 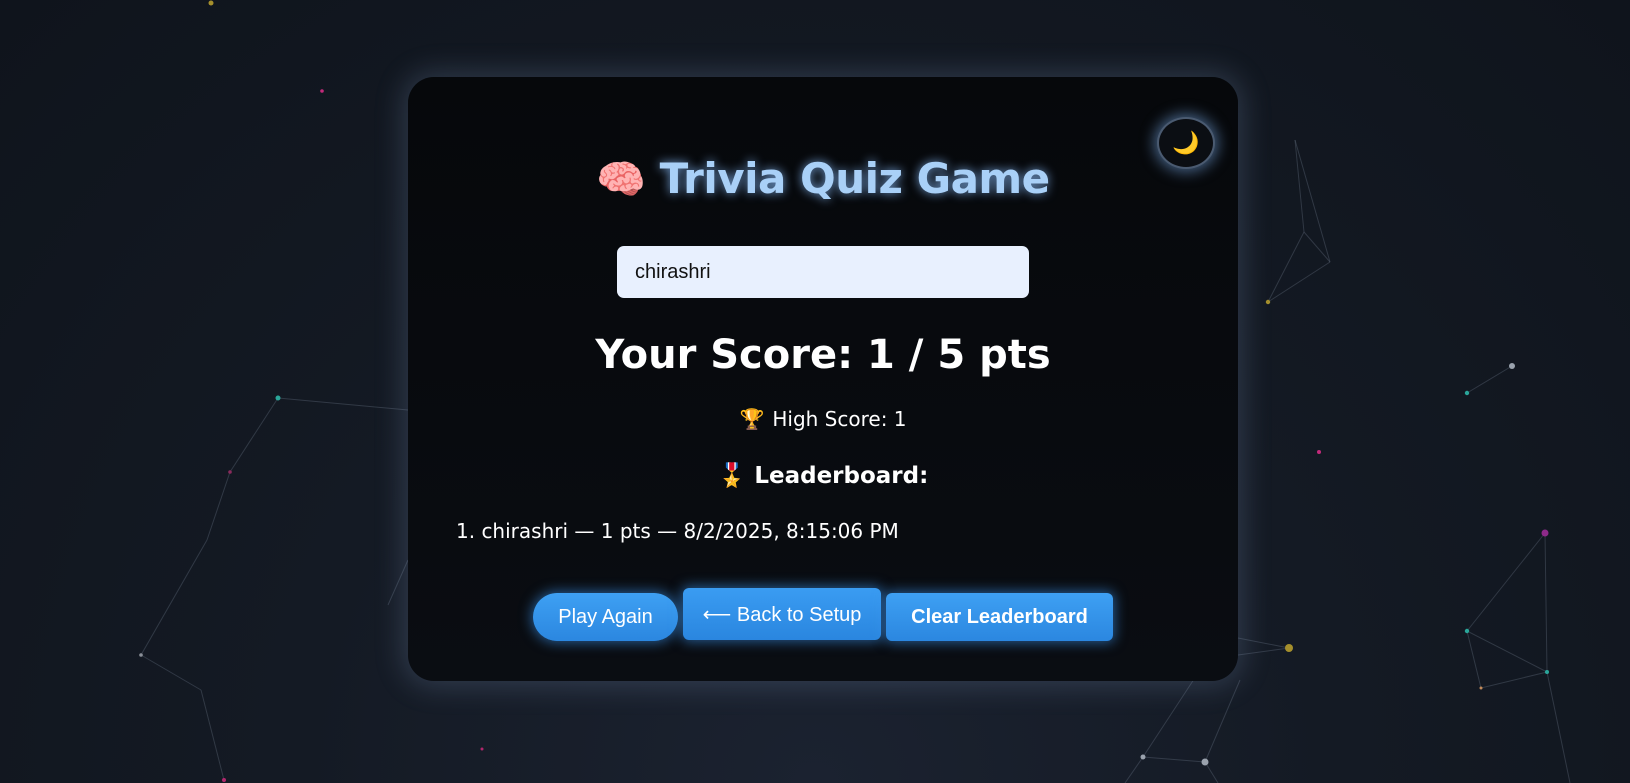 I want to click on trophy-icon: 🏆, so click(x=752, y=419).